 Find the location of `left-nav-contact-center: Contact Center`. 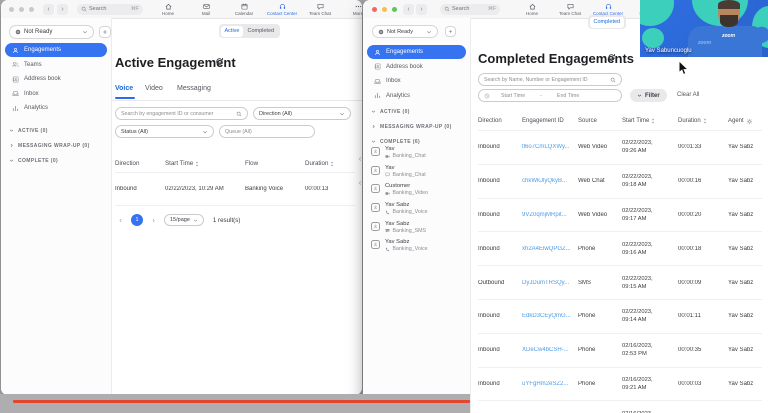

left-nav-contact-center: Contact Center is located at coordinates (282, 9).